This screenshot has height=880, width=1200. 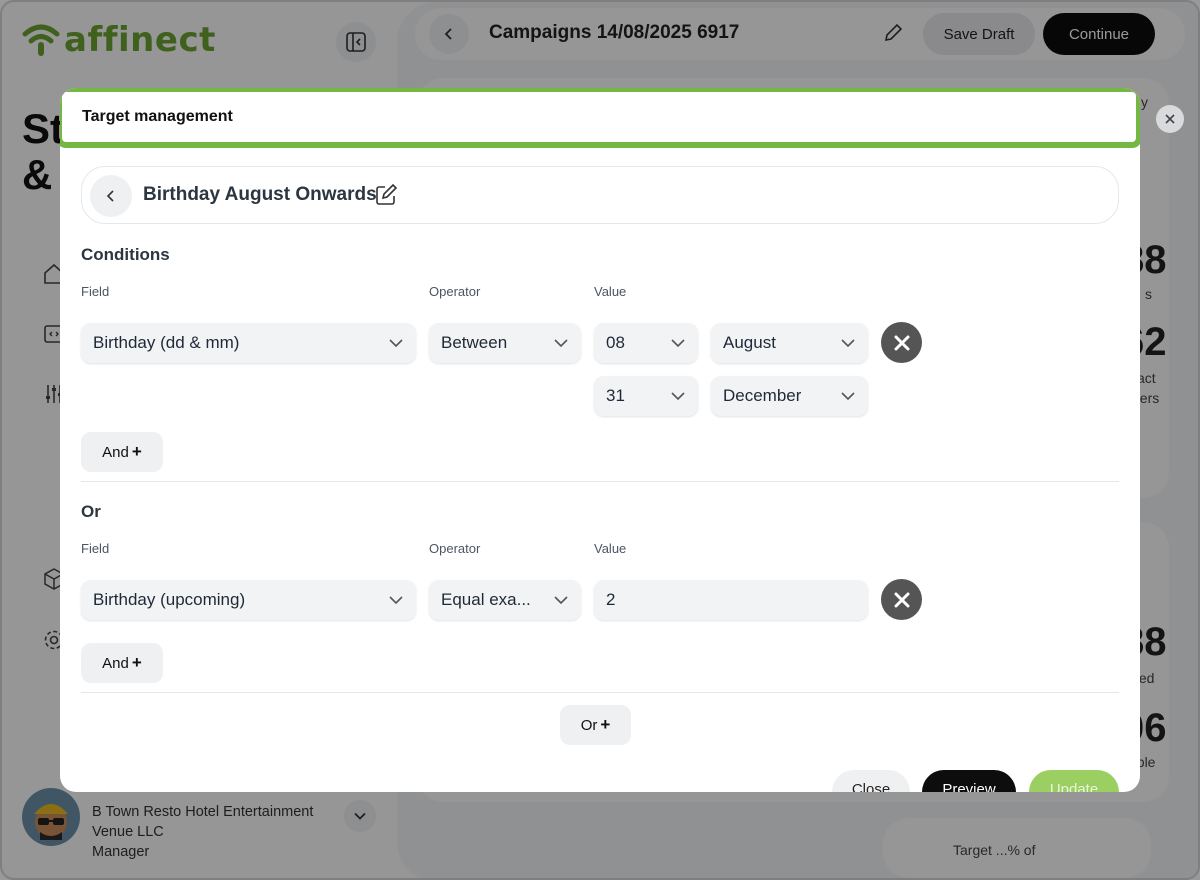 What do you see at coordinates (248, 600) in the screenshot?
I see `field-select-2: Birthday (upcoming)` at bounding box center [248, 600].